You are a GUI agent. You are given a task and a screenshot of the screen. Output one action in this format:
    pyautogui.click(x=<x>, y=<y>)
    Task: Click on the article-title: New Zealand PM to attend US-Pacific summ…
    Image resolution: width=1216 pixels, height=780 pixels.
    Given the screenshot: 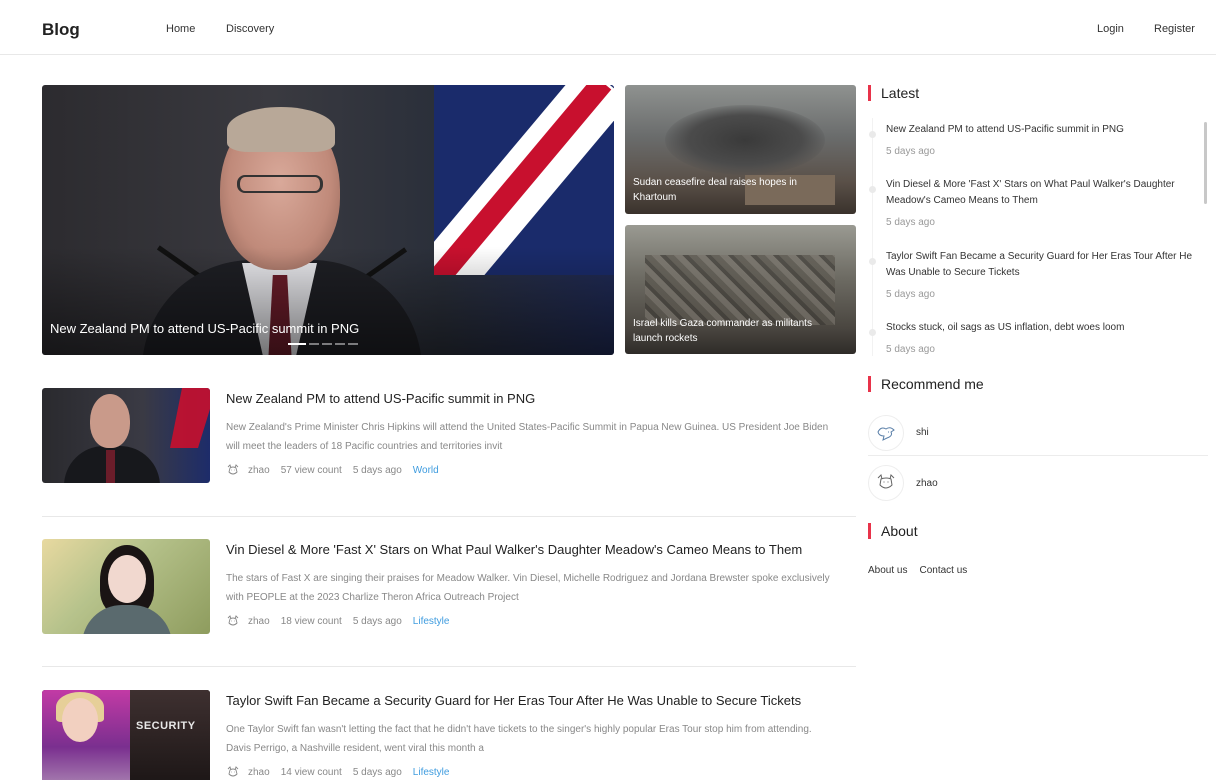 What is the action you would take?
    pyautogui.click(x=380, y=398)
    